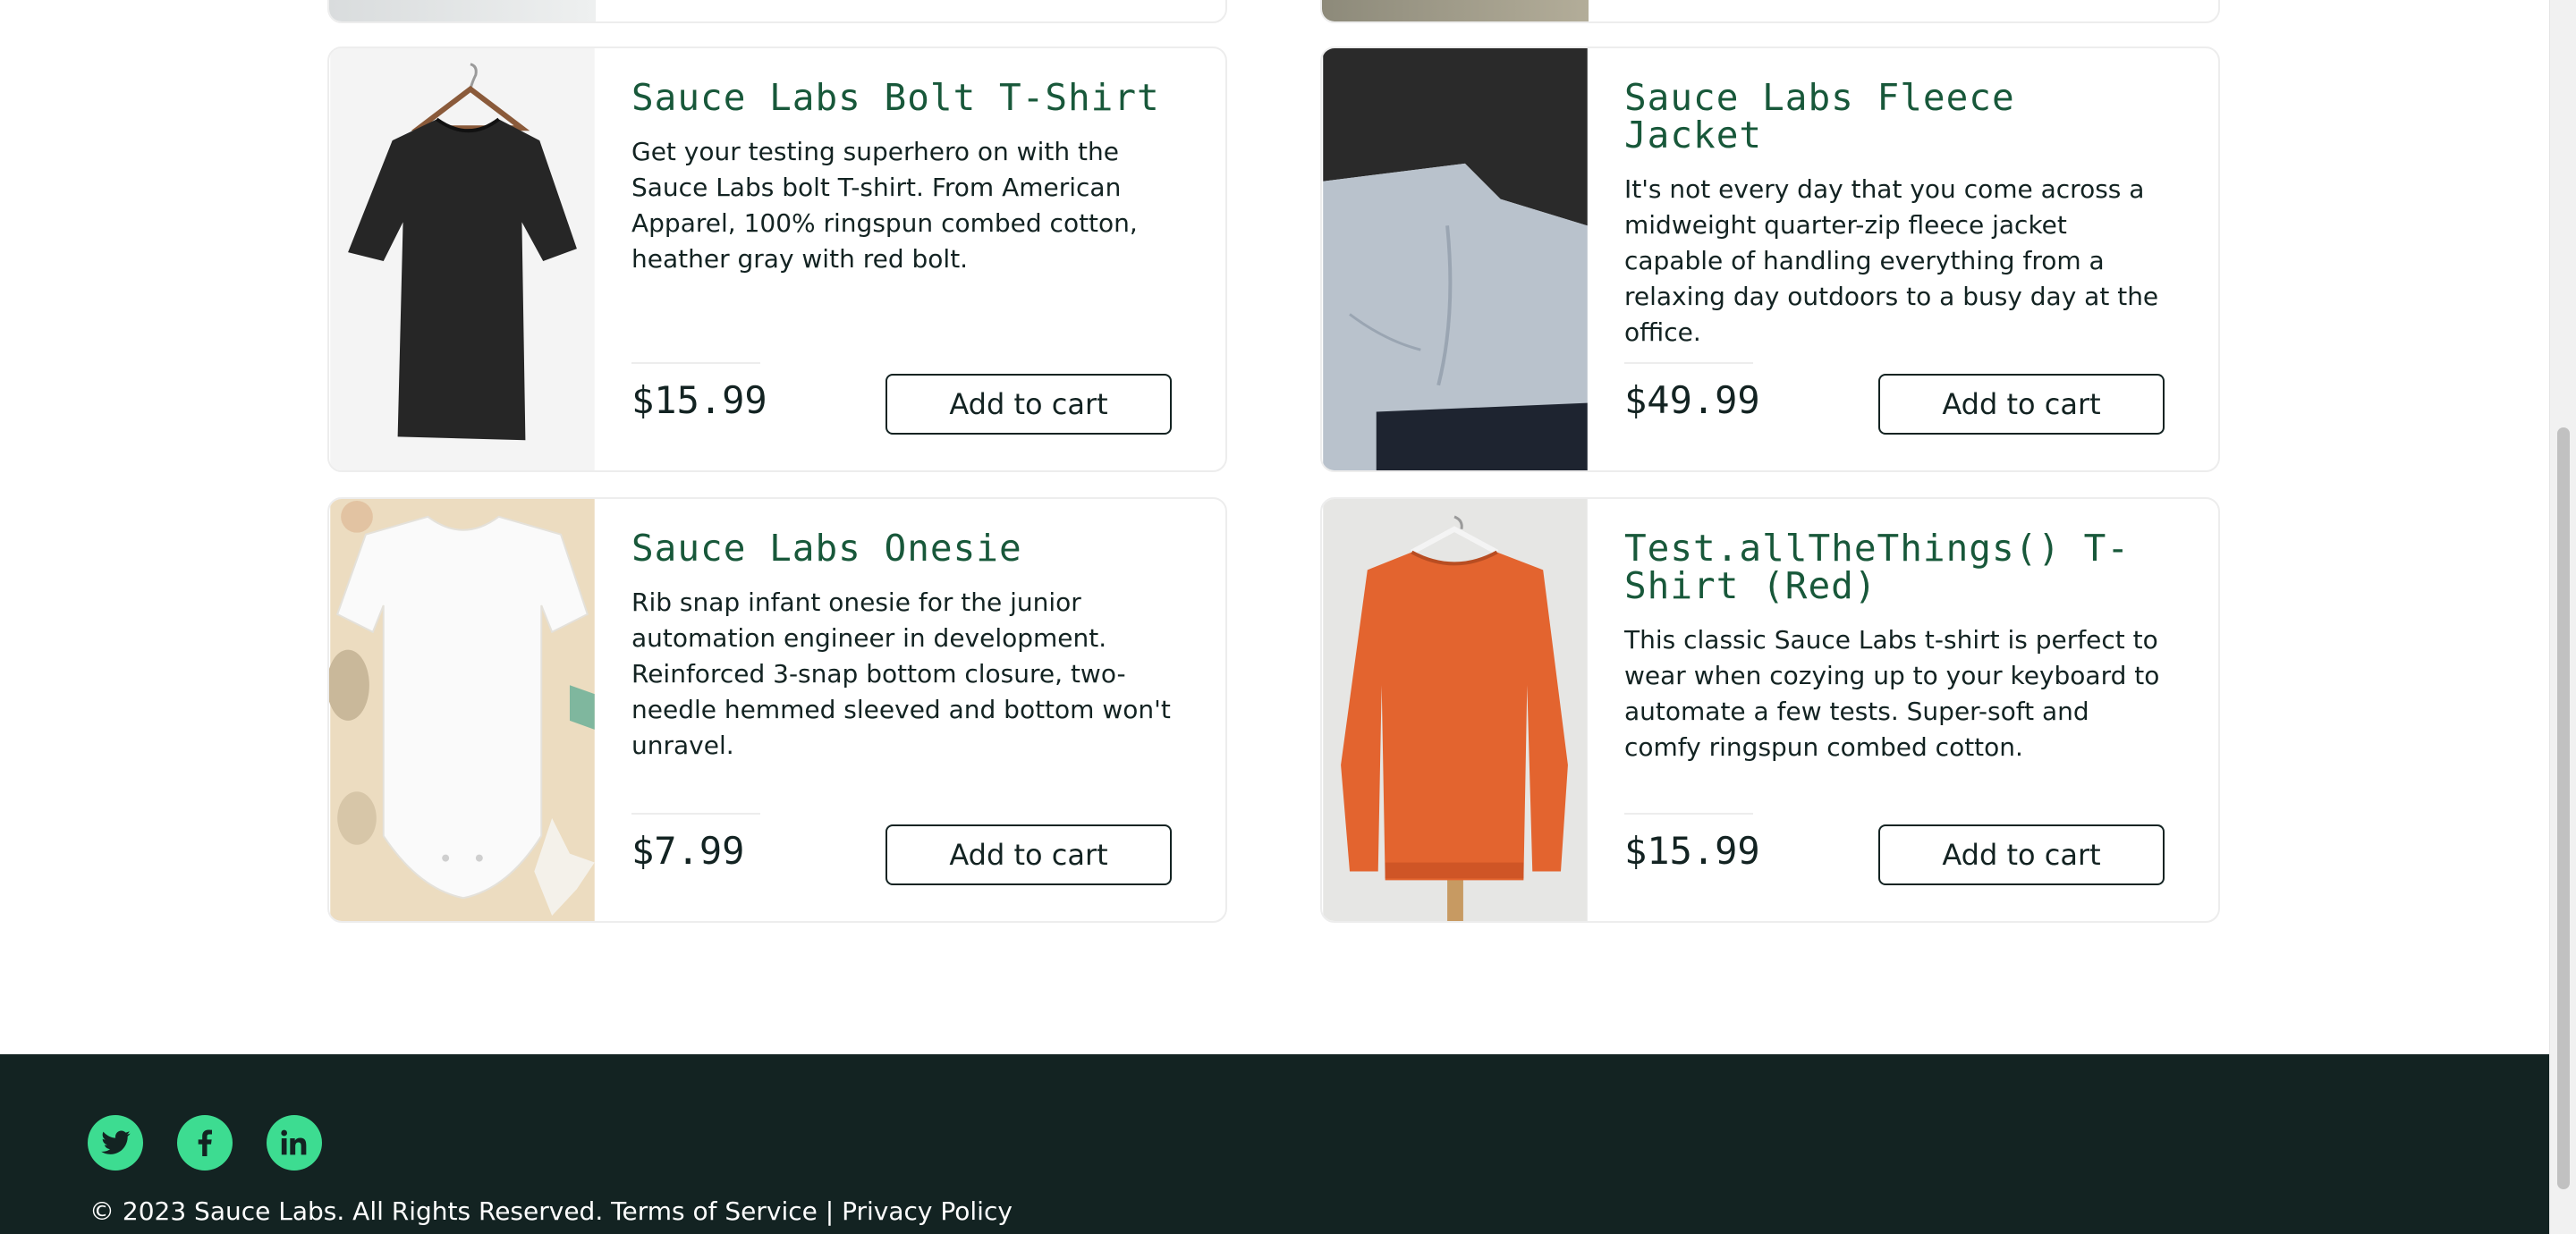 The image size is (2576, 1234). I want to click on red-sweatshirt-icon, so click(1455, 710).